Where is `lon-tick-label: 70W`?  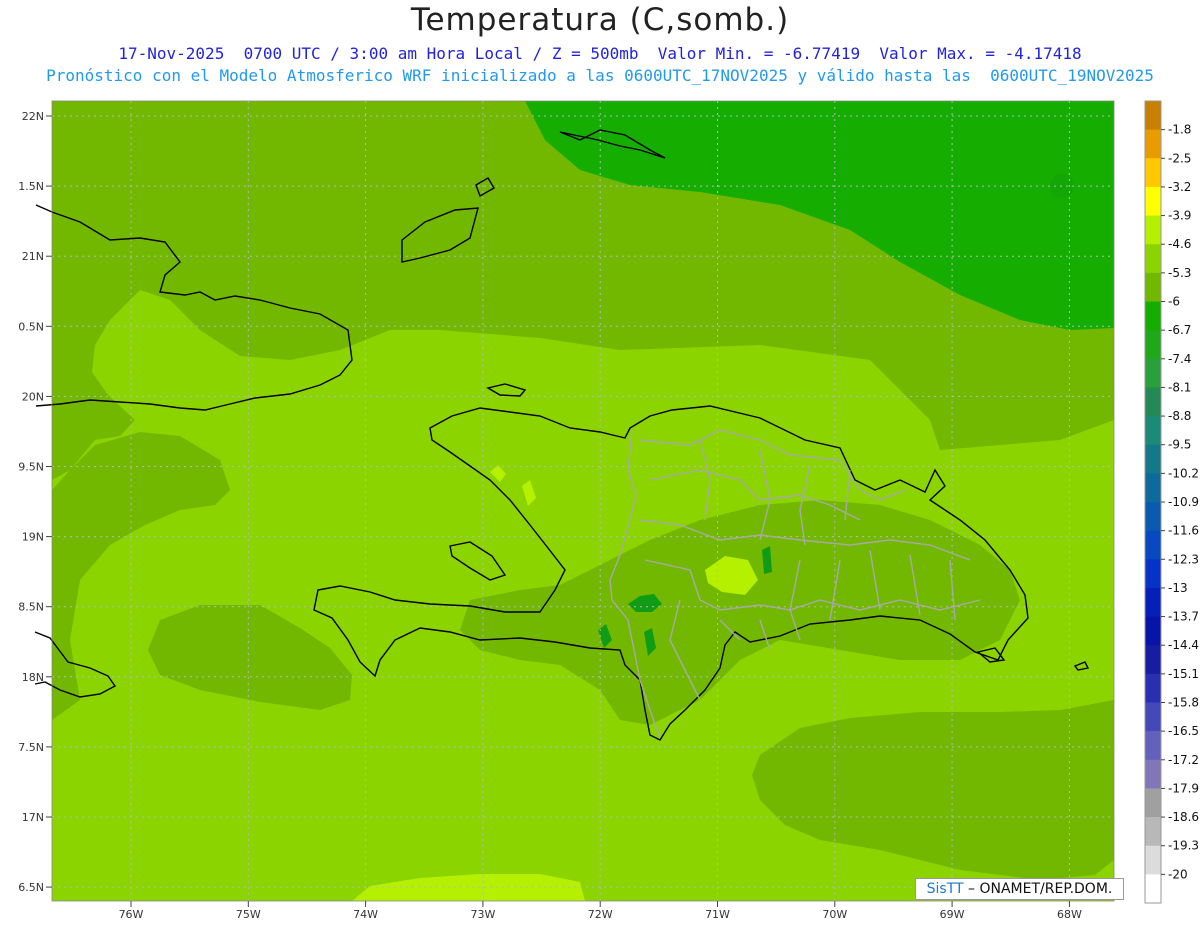 lon-tick-label: 70W is located at coordinates (834, 914).